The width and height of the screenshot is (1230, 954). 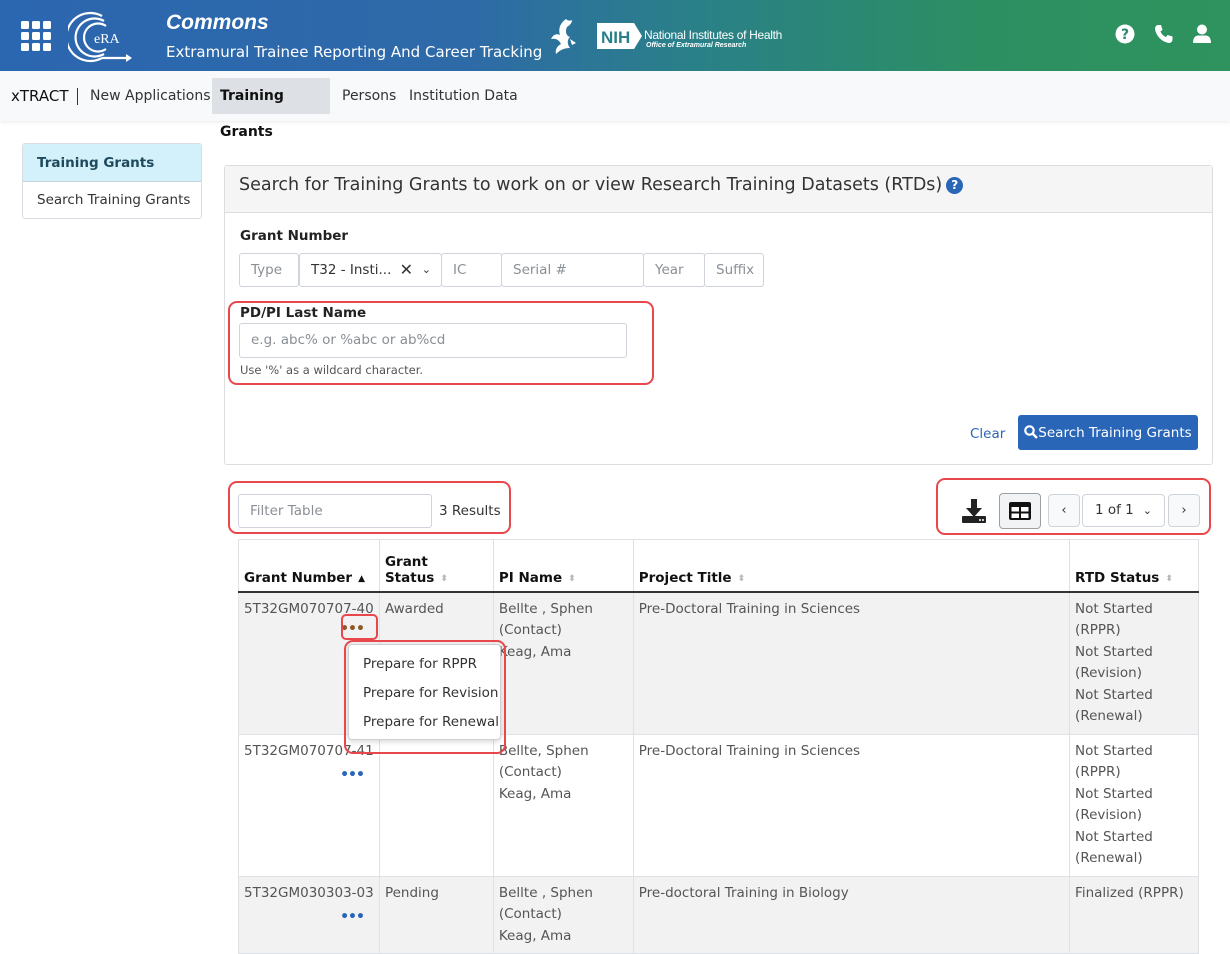 What do you see at coordinates (1202, 34) in the screenshot?
I see `user-icon` at bounding box center [1202, 34].